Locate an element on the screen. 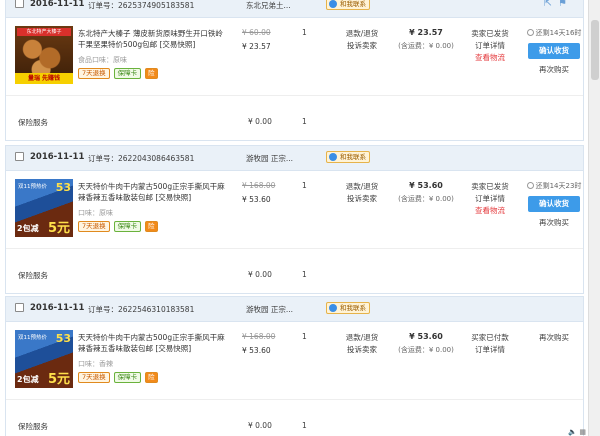  product-attribute: 食品口味：原味 is located at coordinates (102, 60).